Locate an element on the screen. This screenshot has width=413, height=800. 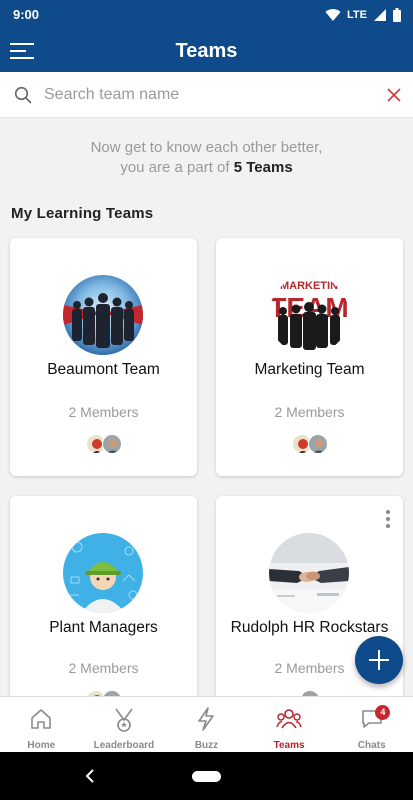
system-nav-bar is located at coordinates (206, 776).